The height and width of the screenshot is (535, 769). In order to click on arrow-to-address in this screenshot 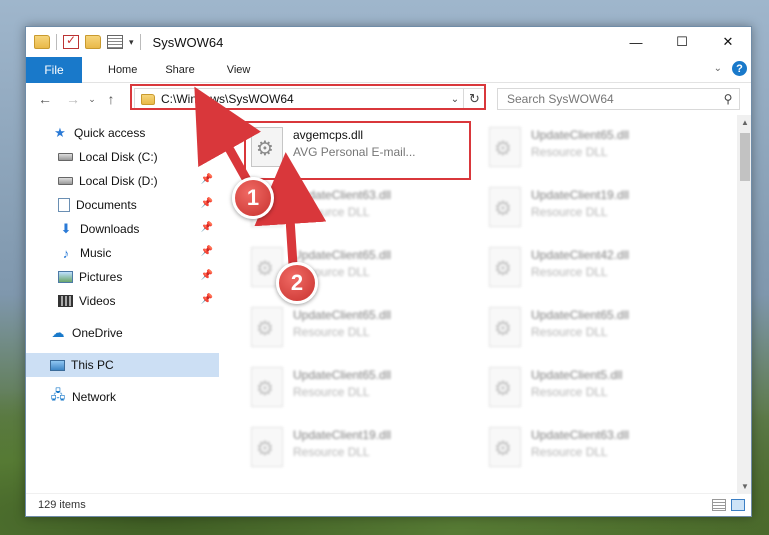, I will do `click(228, 136)`.